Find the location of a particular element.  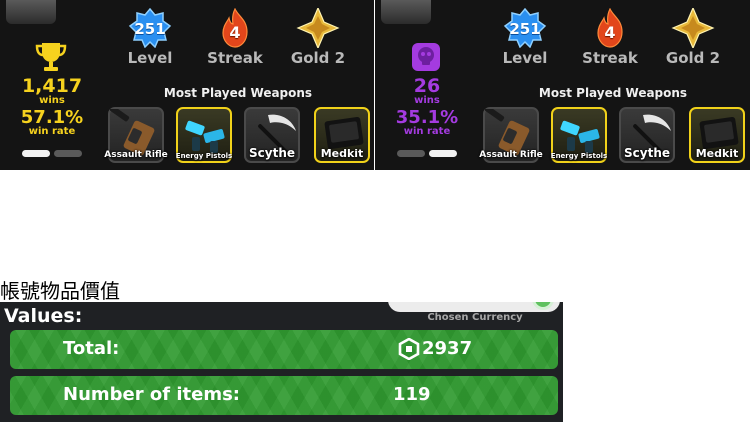

currency-toggle-icon is located at coordinates (543, 306).